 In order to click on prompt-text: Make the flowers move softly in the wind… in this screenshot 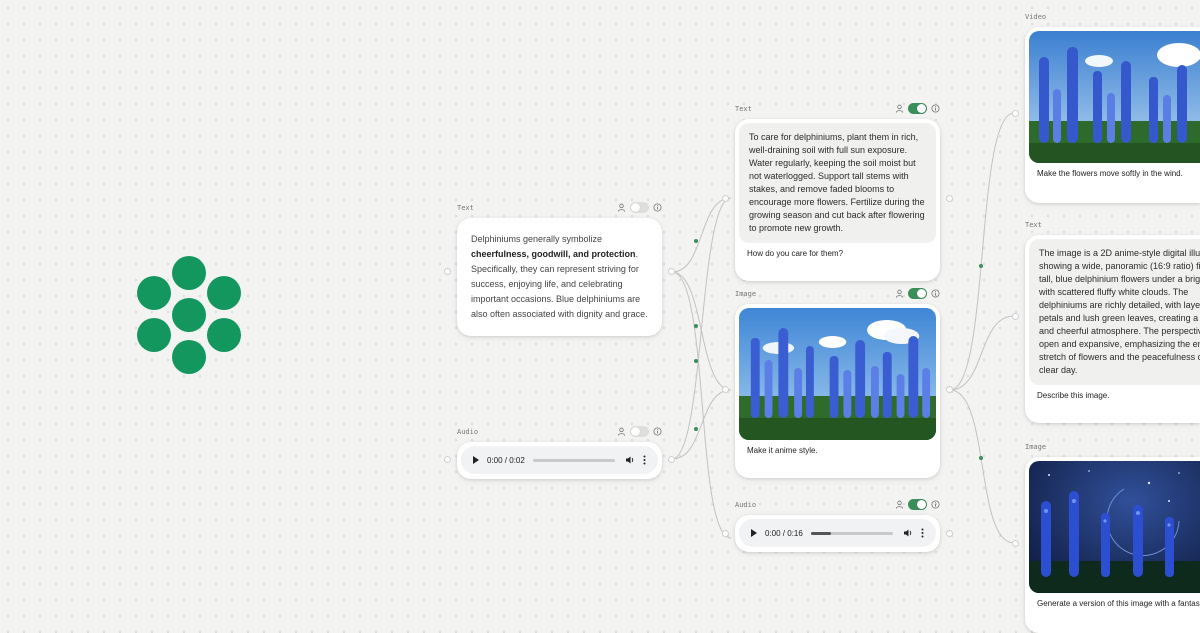, I will do `click(1112, 170)`.